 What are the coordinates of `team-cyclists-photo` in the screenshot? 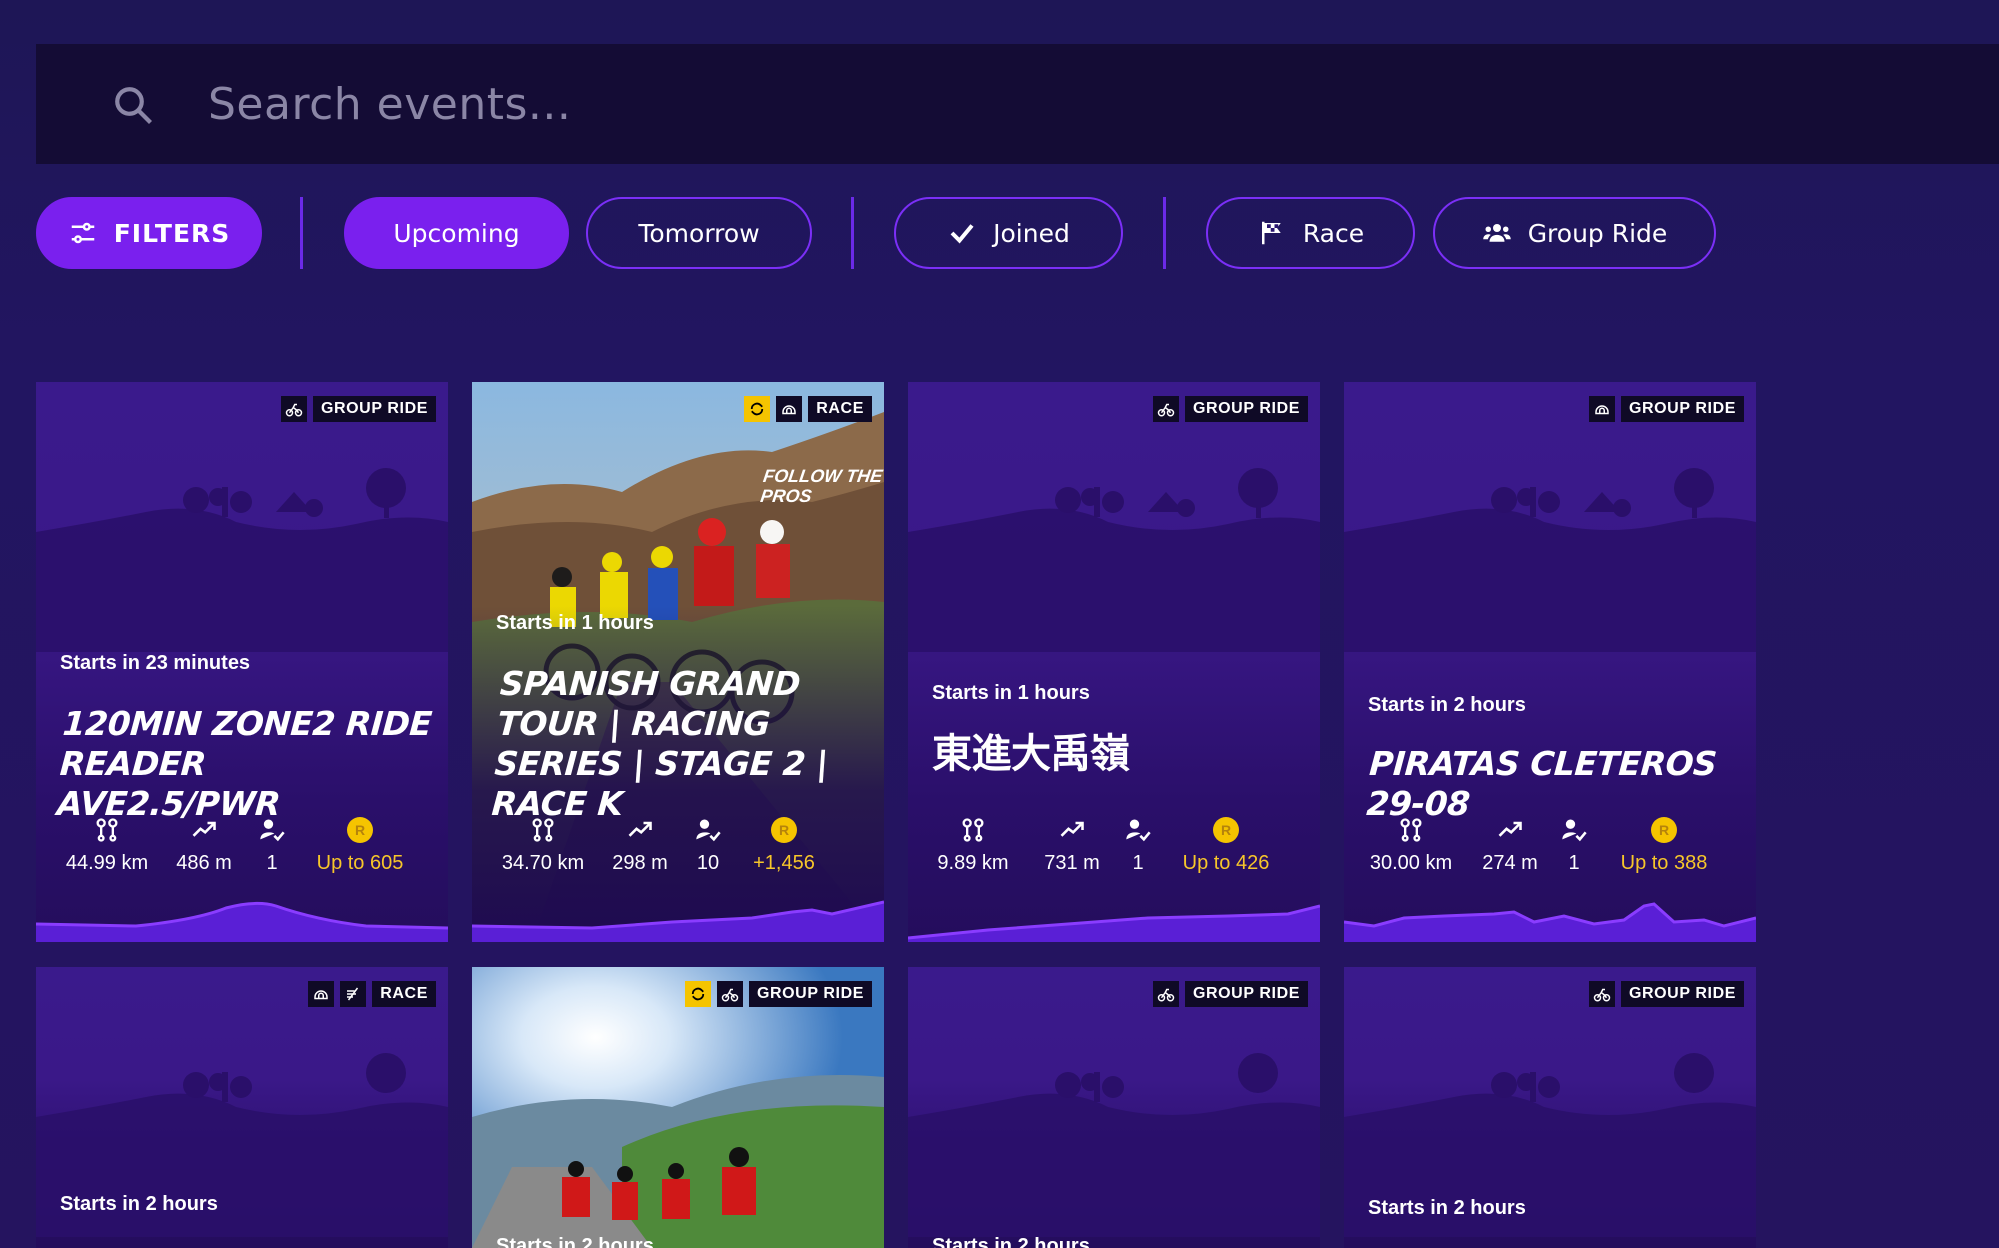 It's located at (678, 1107).